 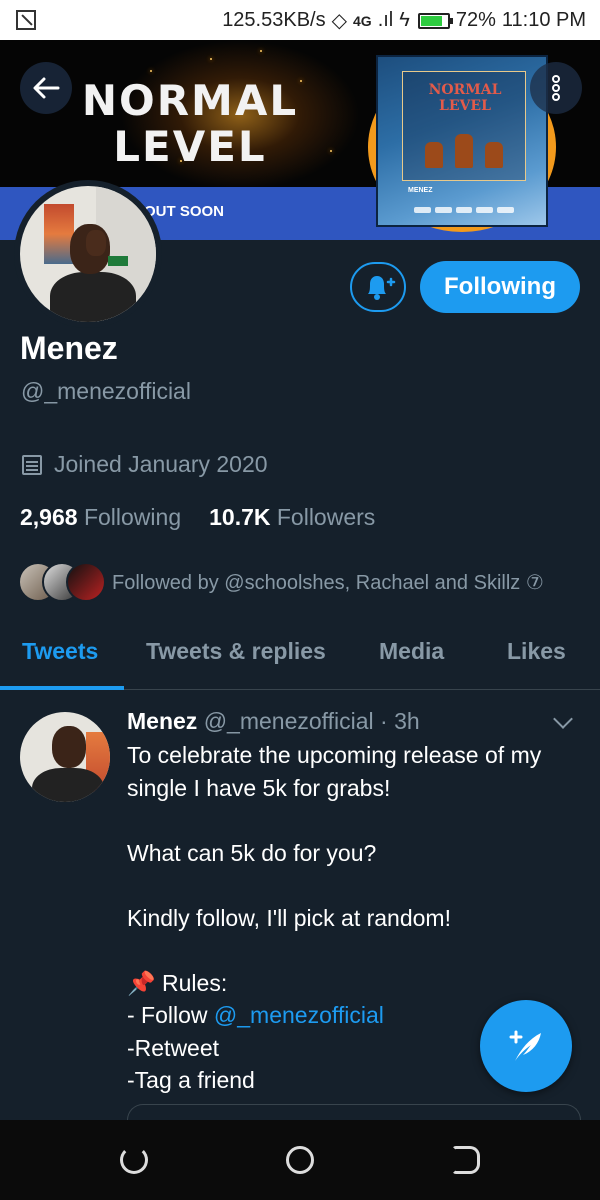 I want to click on profile-tabs: Tweets Tweets & replies Media Likes, so click(x=300, y=655).